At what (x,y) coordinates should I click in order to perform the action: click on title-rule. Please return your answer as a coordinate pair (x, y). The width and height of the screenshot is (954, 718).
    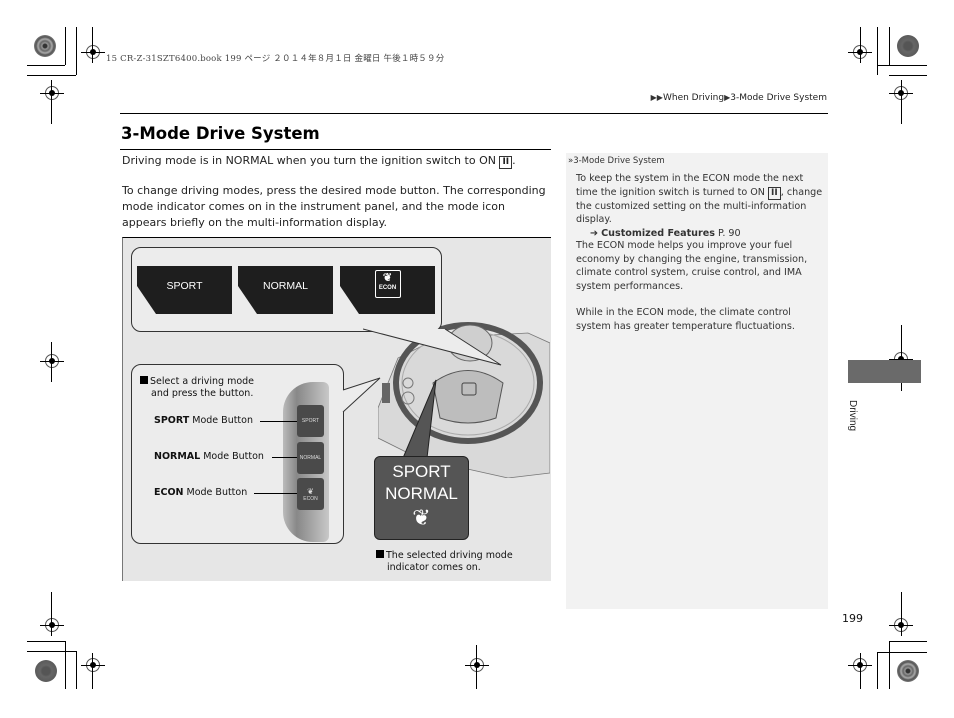
    Looking at the image, I should click on (335, 149).